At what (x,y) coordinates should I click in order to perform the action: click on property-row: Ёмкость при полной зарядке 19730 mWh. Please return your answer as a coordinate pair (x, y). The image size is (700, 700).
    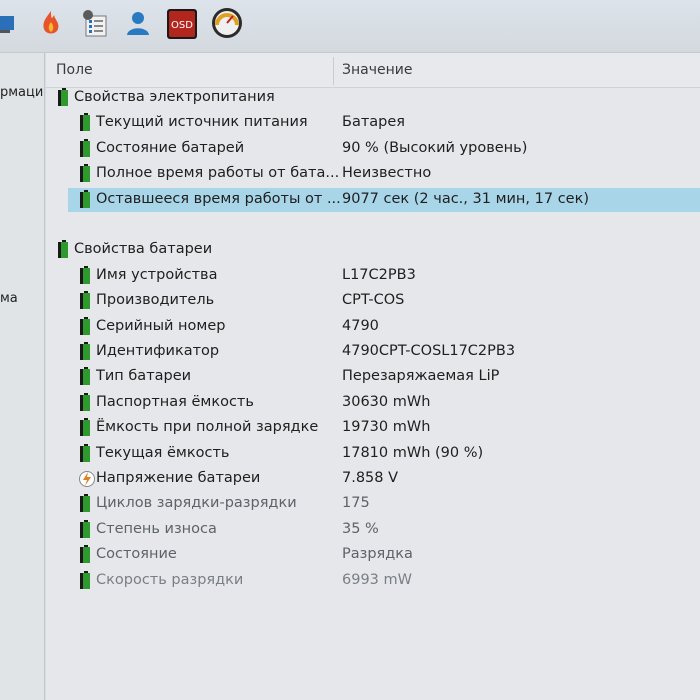
    Looking at the image, I should click on (373, 428).